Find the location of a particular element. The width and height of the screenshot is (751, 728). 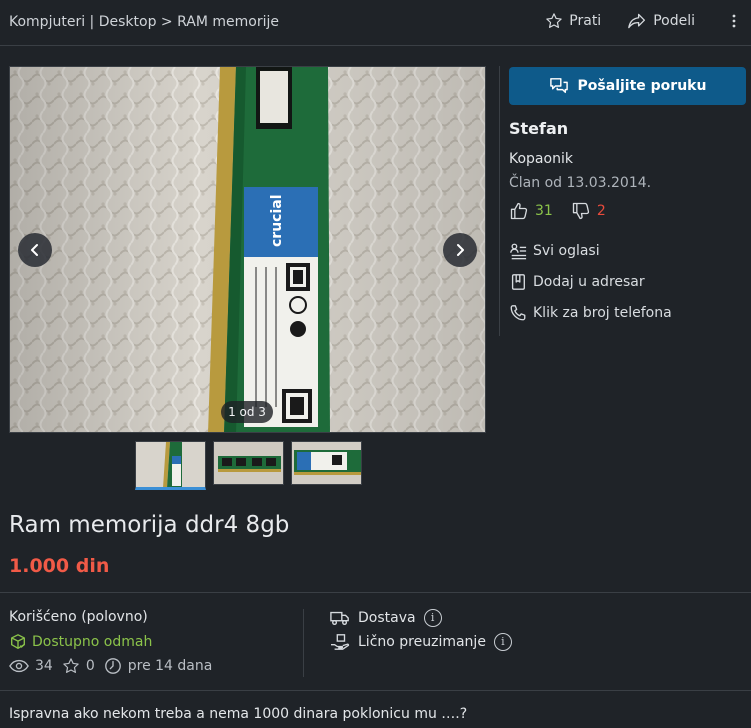

availability-status: Dostupno odmah is located at coordinates (80, 642).